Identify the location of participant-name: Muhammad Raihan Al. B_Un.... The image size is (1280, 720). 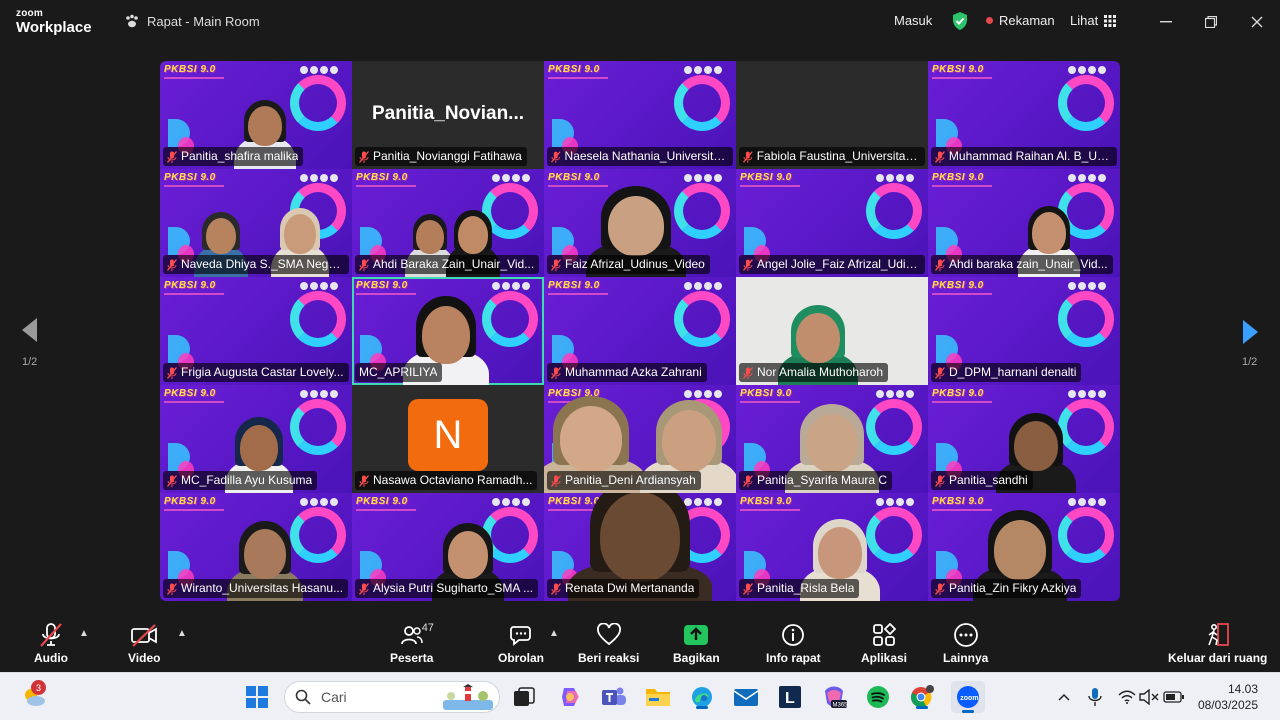
(1030, 156).